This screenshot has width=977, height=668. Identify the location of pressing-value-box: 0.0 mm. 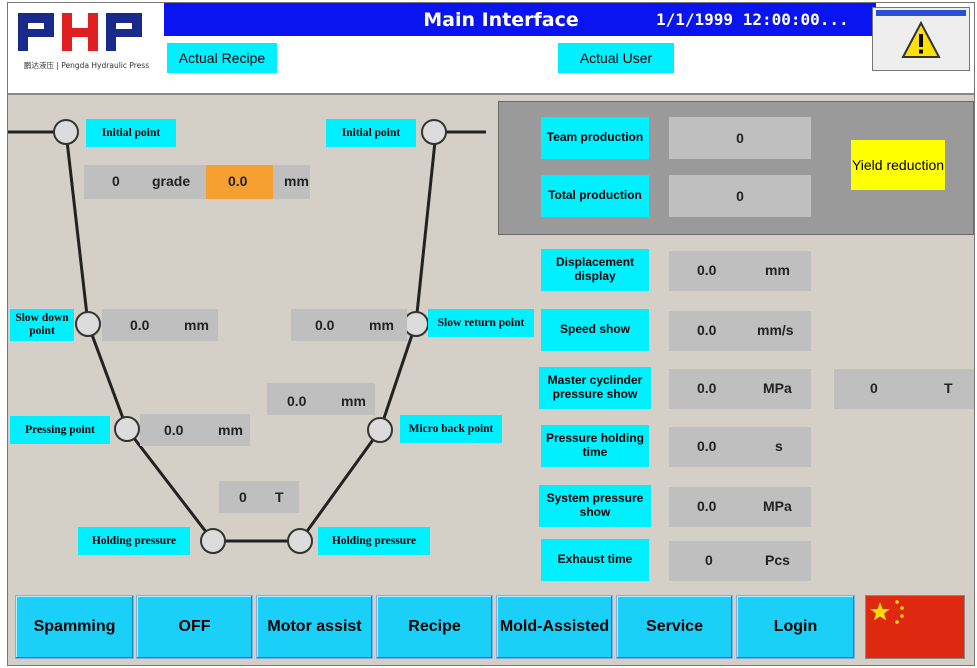
(195, 430).